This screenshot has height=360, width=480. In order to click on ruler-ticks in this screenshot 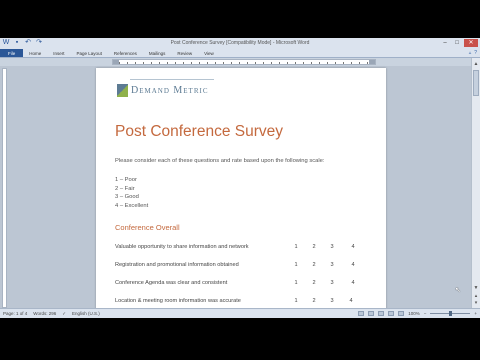, I will do `click(244, 63)`.